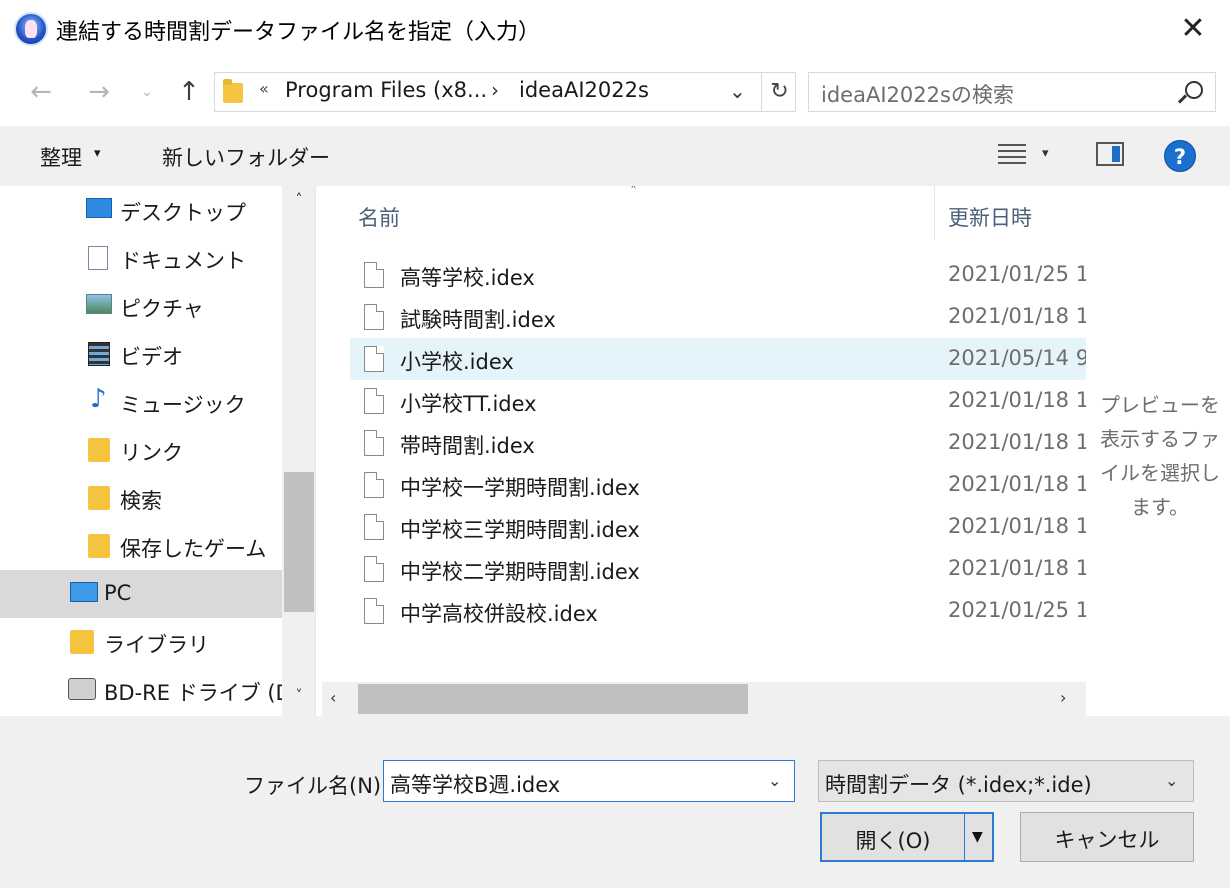  I want to click on up-button: ↑, so click(189, 92).